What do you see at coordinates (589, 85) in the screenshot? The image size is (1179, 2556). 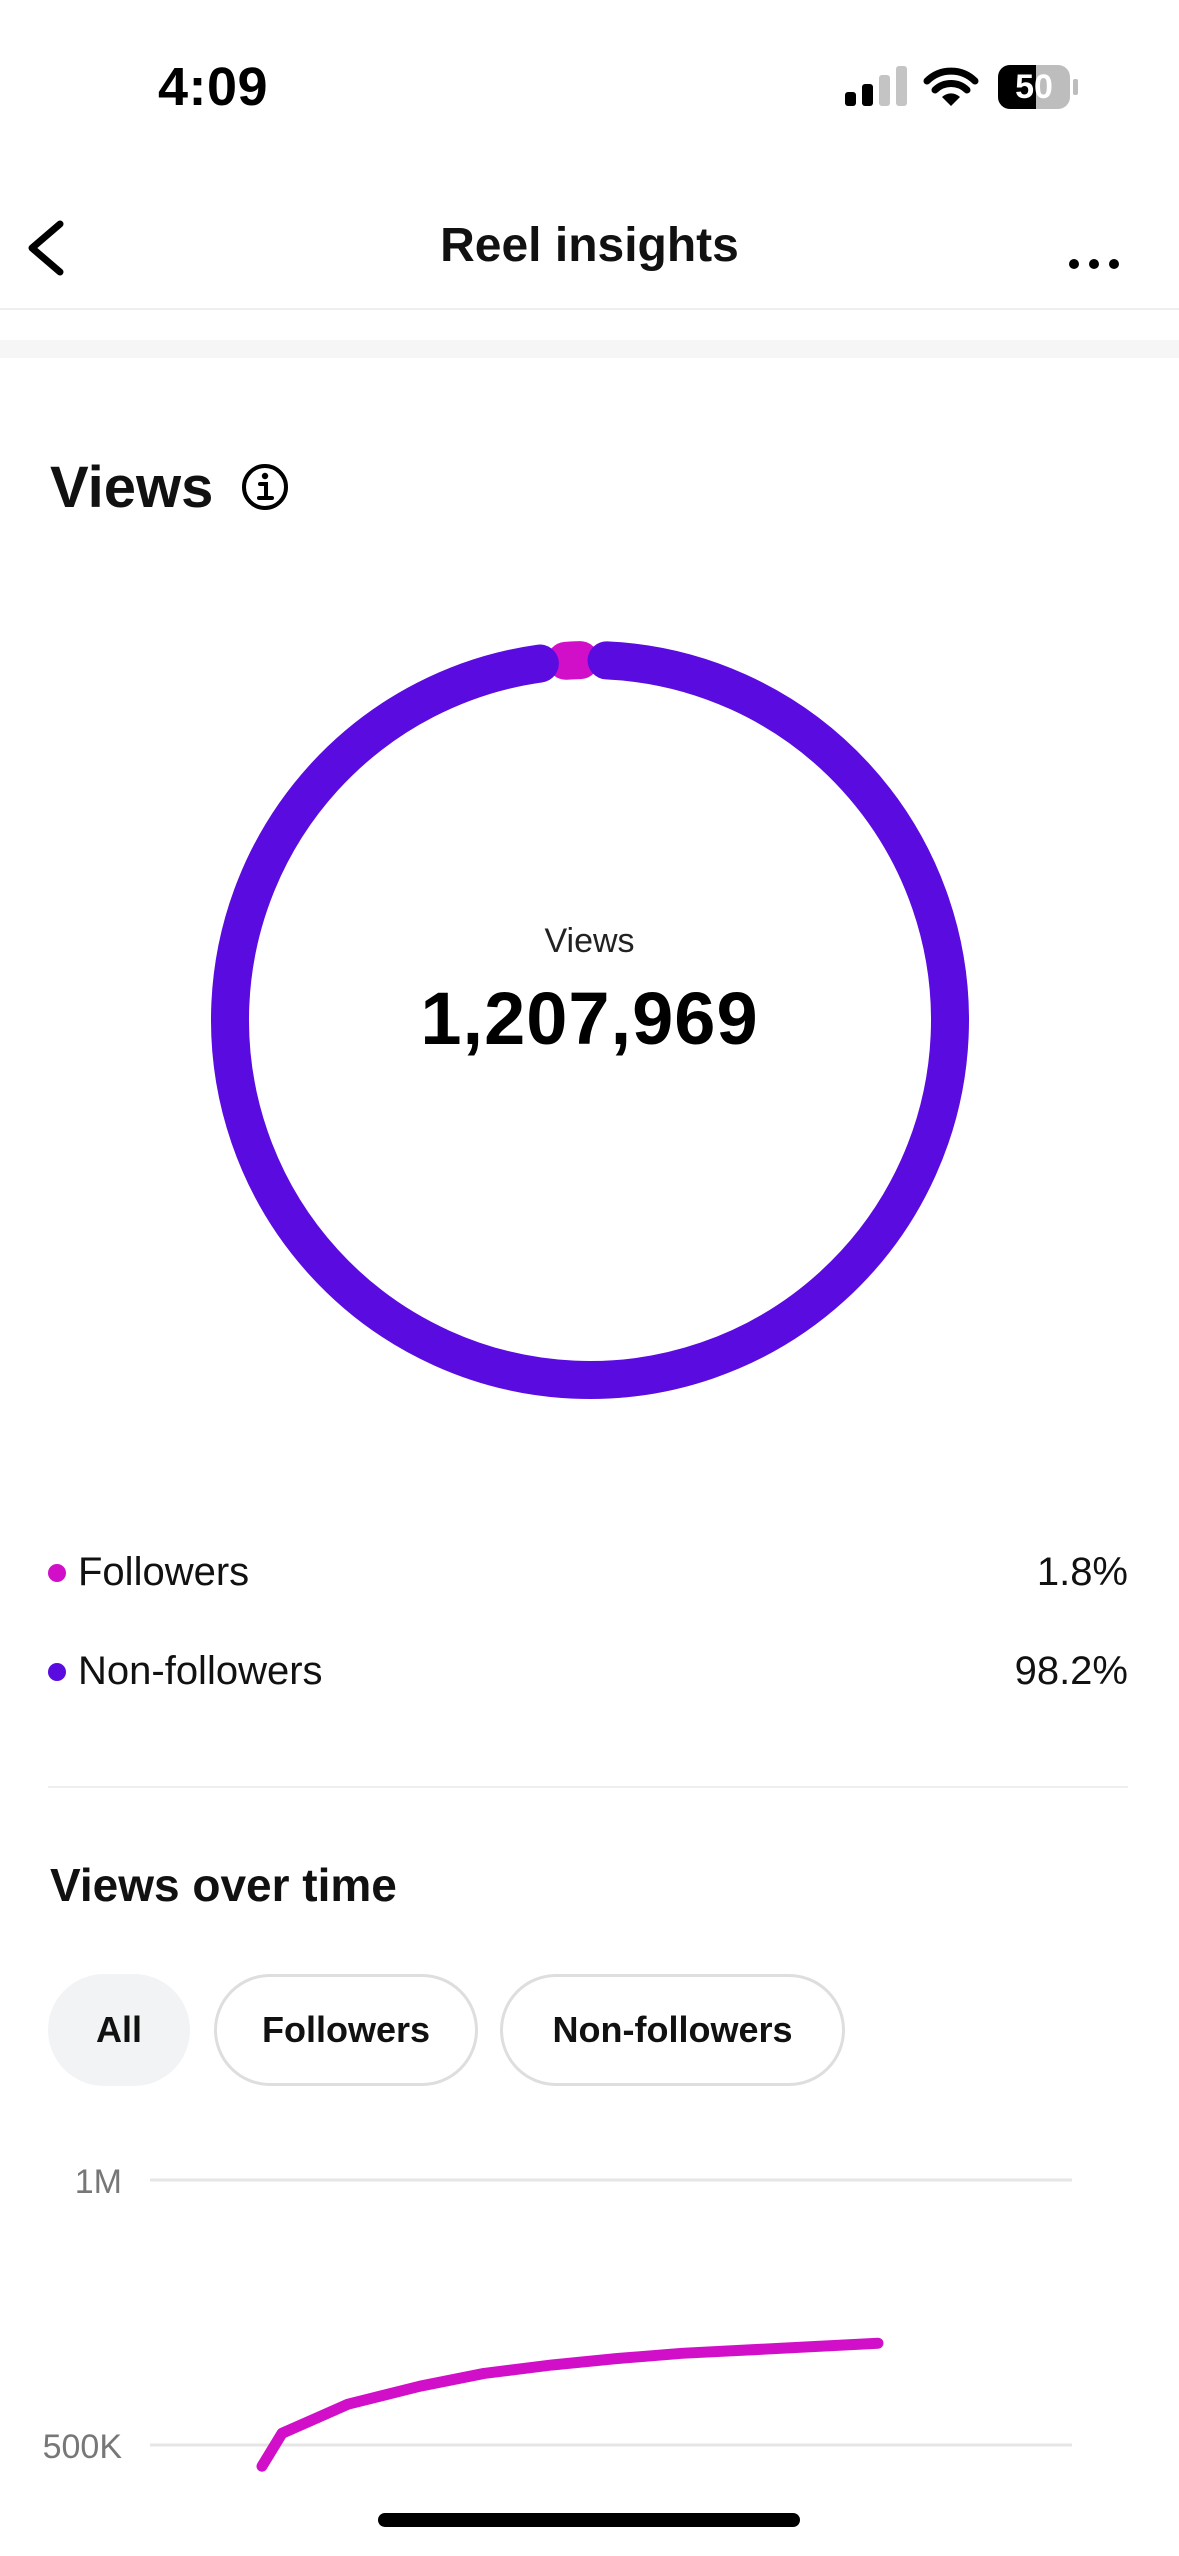 I see `status-bar: 4:09 50` at bounding box center [589, 85].